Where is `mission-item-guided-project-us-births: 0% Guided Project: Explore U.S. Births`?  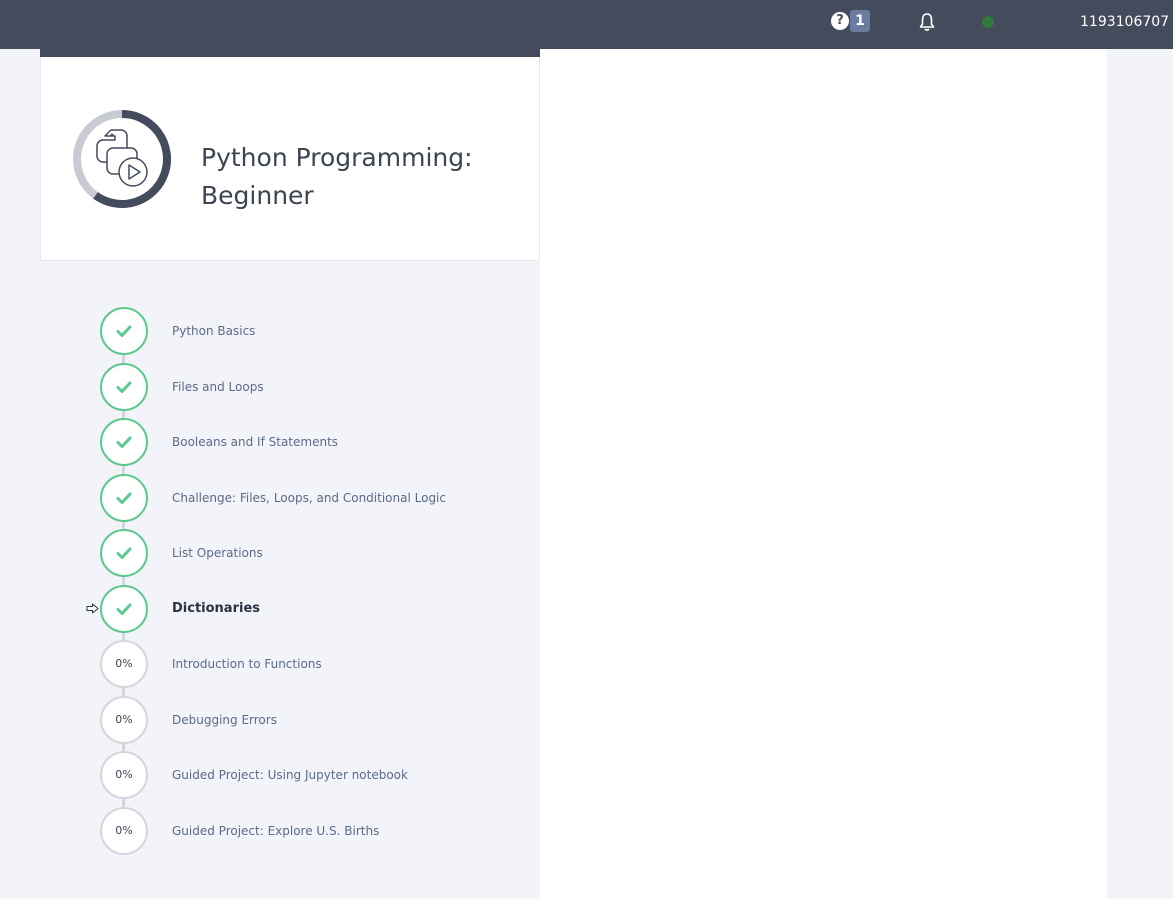 mission-item-guided-project-us-births: 0% Guided Project: Explore U.S. Births is located at coordinates (320, 831).